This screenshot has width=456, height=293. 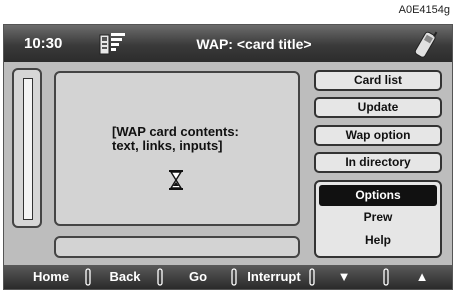 What do you see at coordinates (378, 135) in the screenshot?
I see `wap-option-button: Wap option` at bounding box center [378, 135].